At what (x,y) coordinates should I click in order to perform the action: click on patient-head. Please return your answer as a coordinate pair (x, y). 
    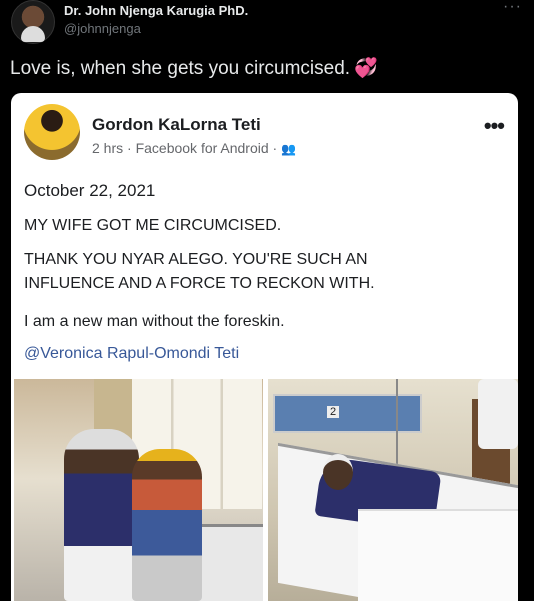
    Looking at the image, I should click on (338, 472).